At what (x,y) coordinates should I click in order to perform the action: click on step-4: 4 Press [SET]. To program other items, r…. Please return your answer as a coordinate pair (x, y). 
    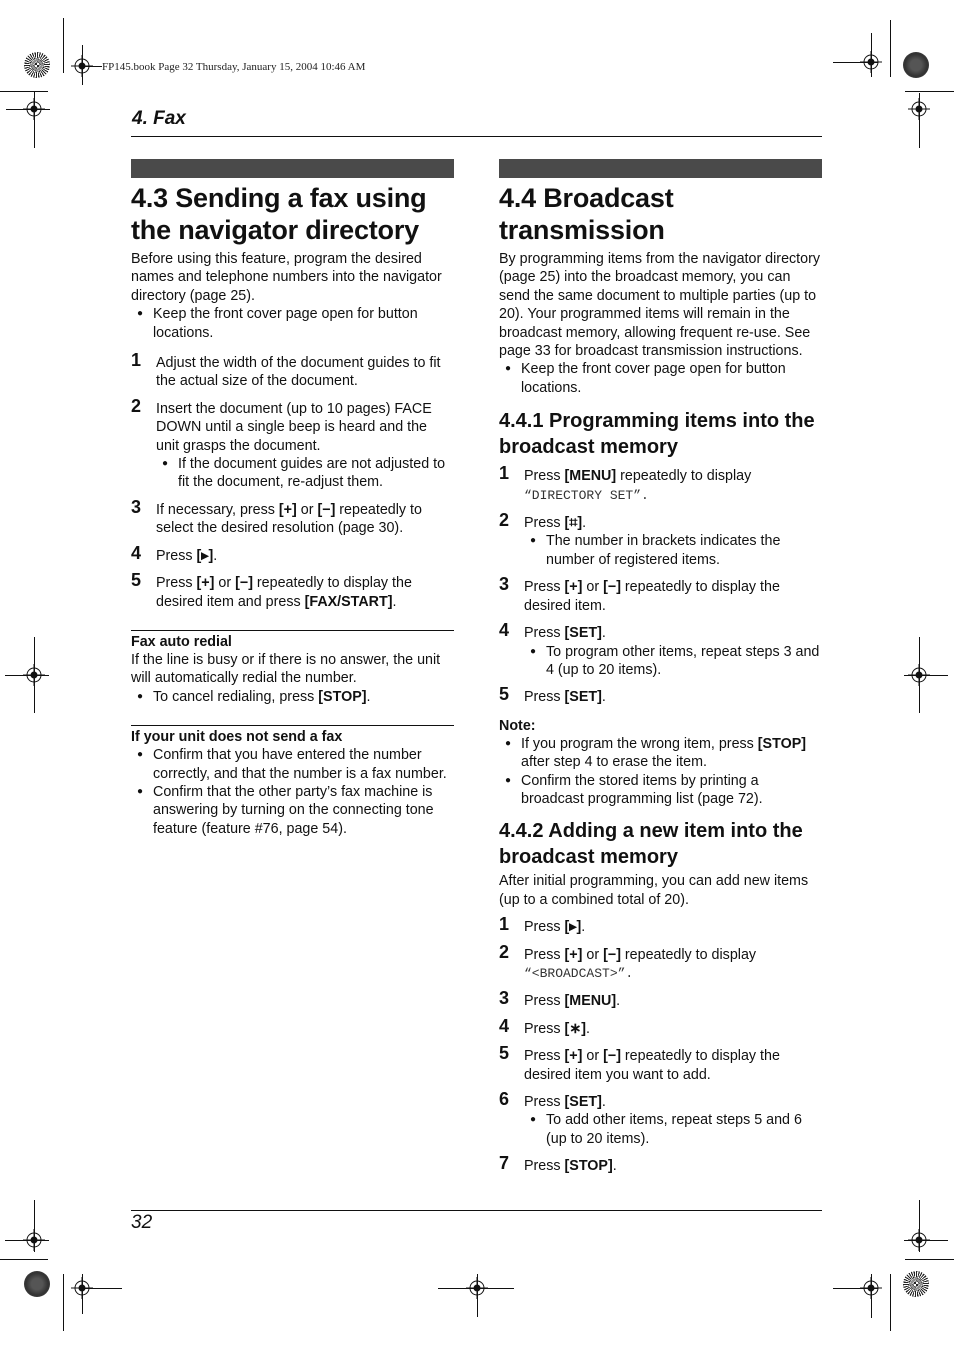
    Looking at the image, I should click on (660, 650).